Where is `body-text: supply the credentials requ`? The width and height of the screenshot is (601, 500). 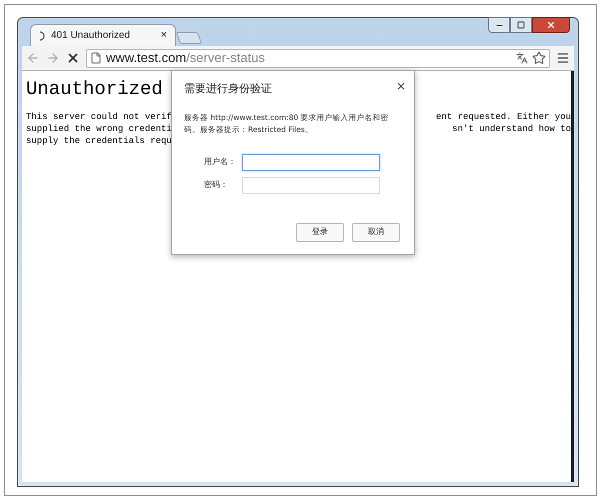
body-text: supply the credentials requ is located at coordinates (99, 141).